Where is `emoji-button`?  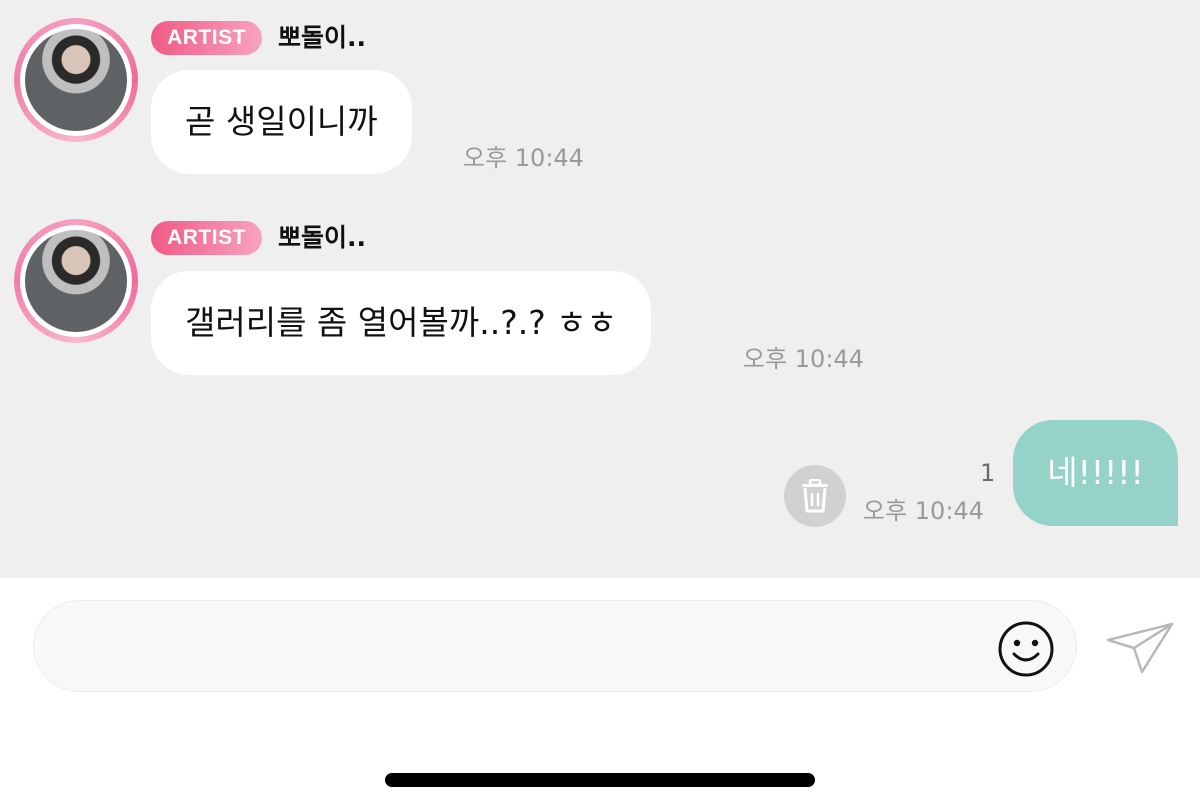
emoji-button is located at coordinates (1026, 649).